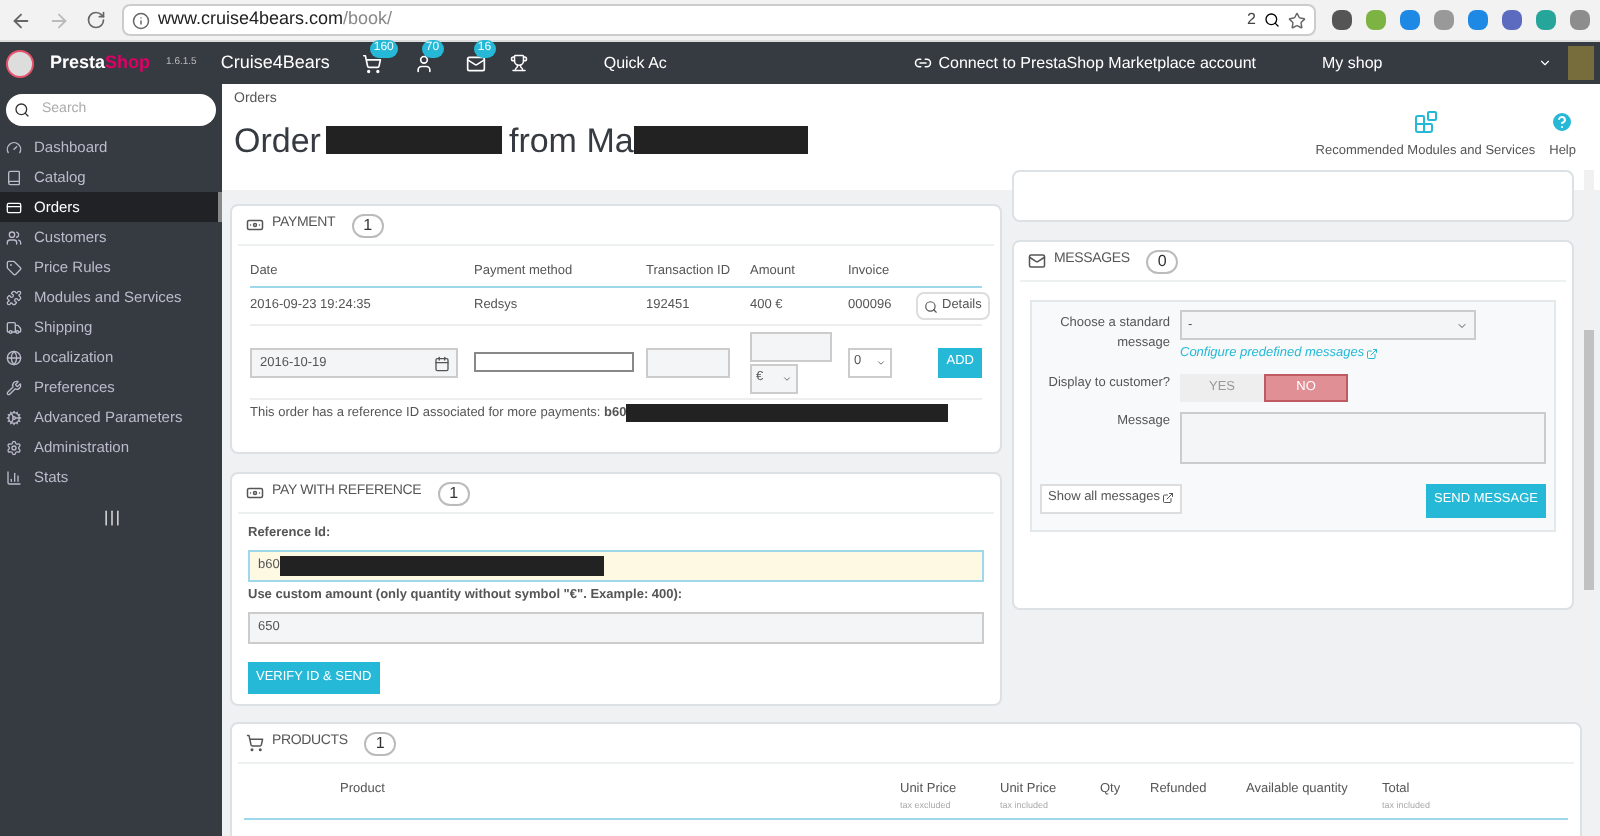 This screenshot has width=1600, height=836. What do you see at coordinates (923, 63) in the screenshot?
I see `link-icon` at bounding box center [923, 63].